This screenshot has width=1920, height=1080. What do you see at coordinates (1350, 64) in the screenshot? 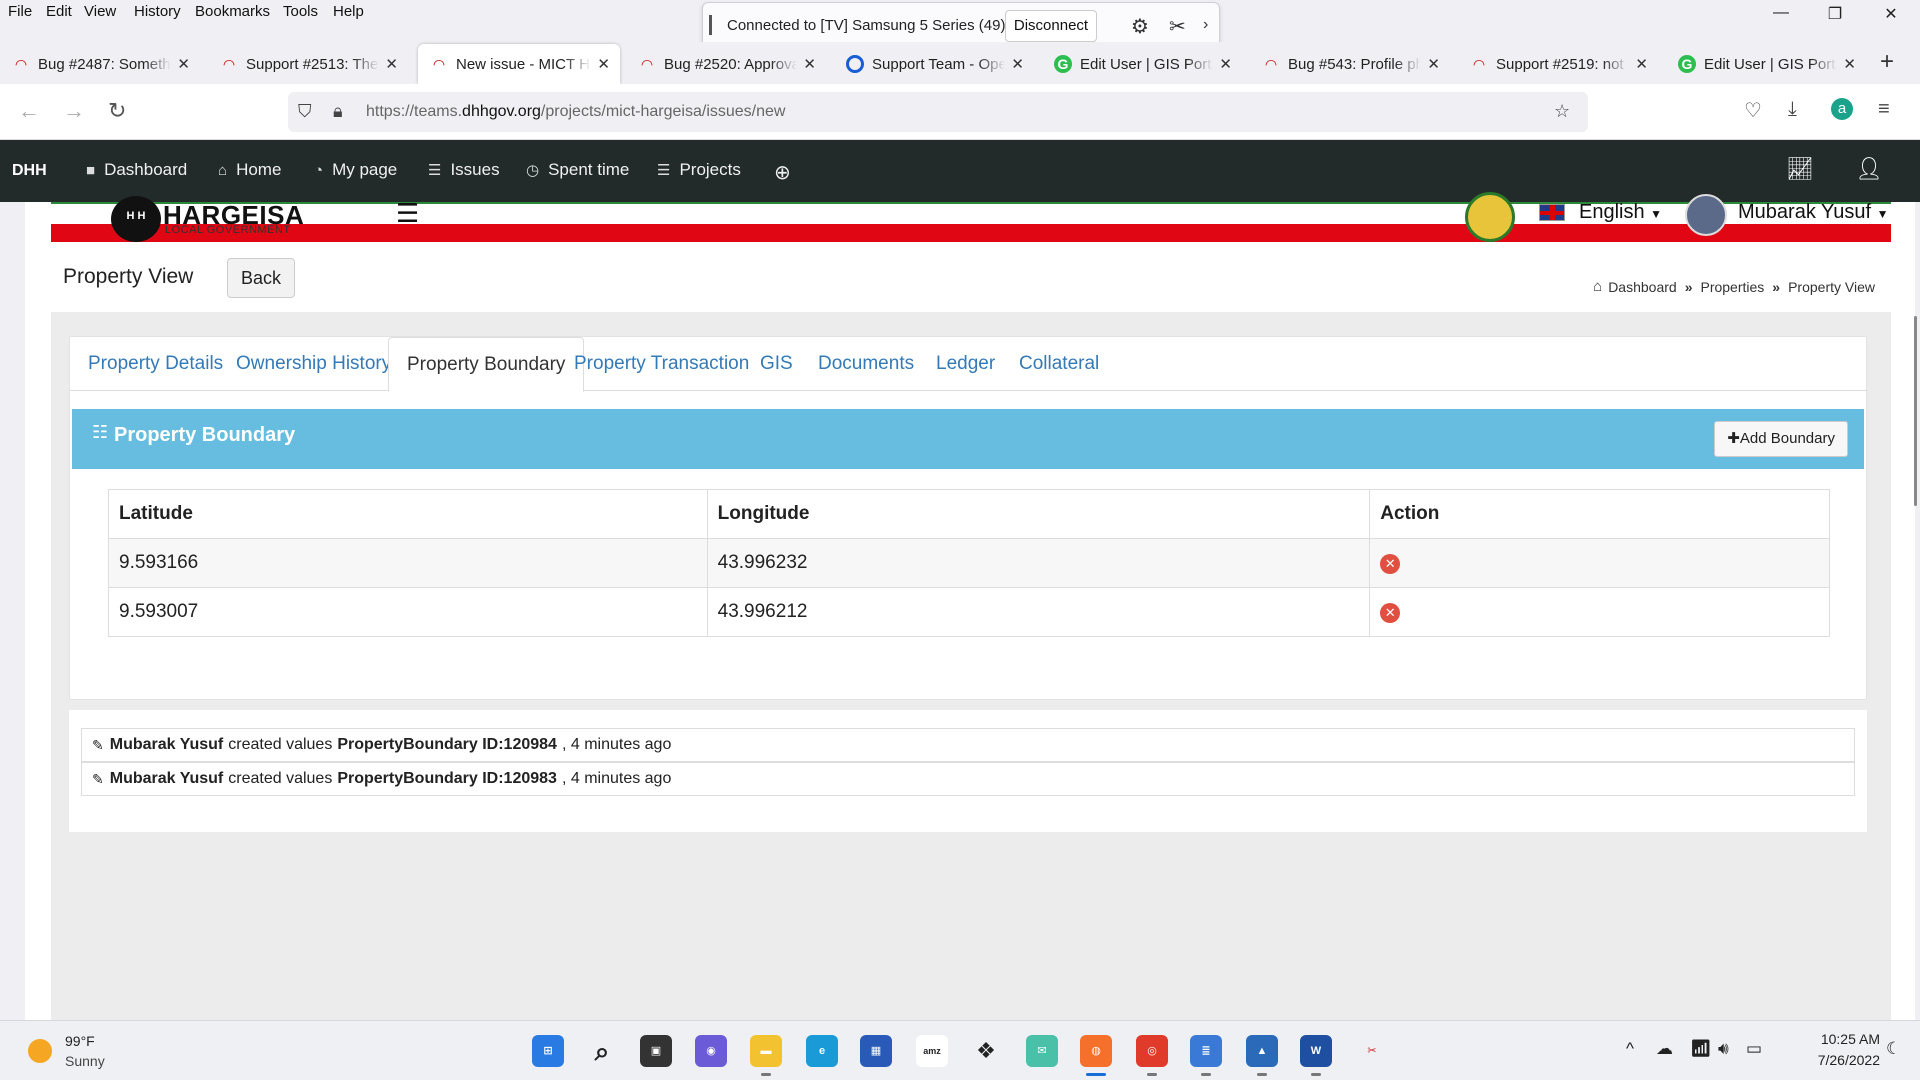
I see `browser-tab: ◠ Bug #543: Profile ph ✕` at bounding box center [1350, 64].